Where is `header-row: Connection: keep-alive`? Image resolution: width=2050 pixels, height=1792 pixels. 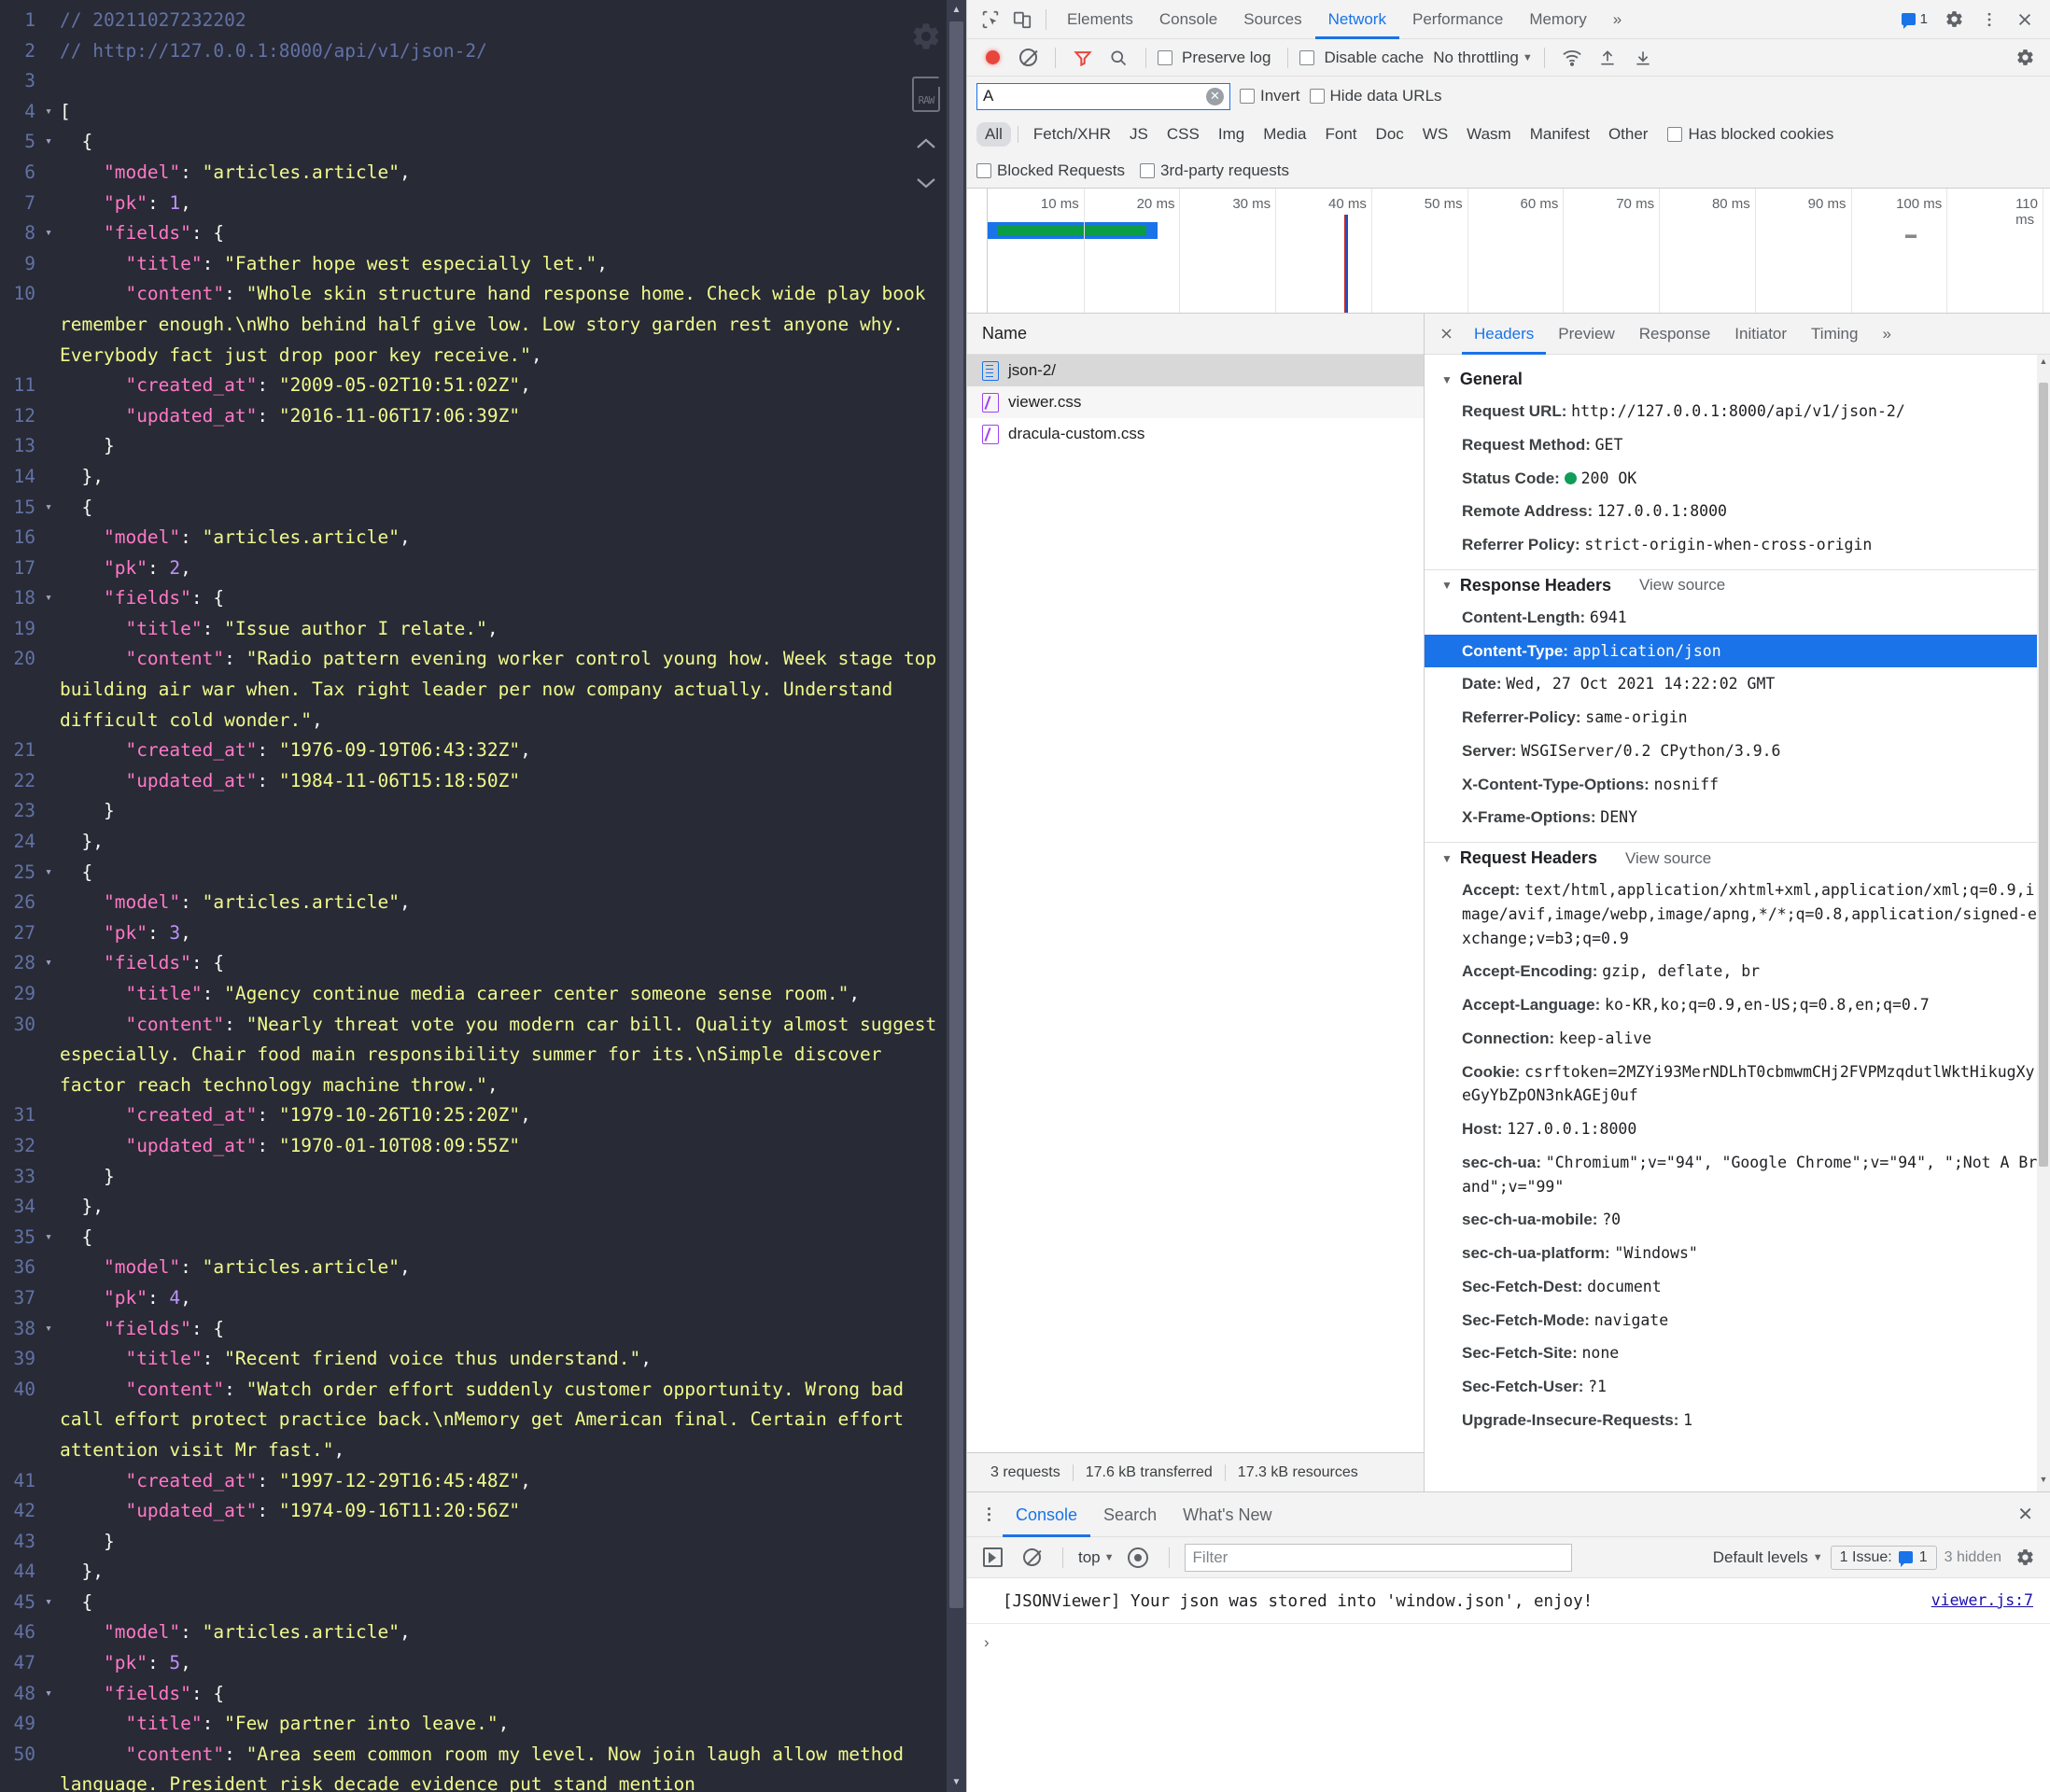
header-row: Connection: keep-alive is located at coordinates (1737, 1039).